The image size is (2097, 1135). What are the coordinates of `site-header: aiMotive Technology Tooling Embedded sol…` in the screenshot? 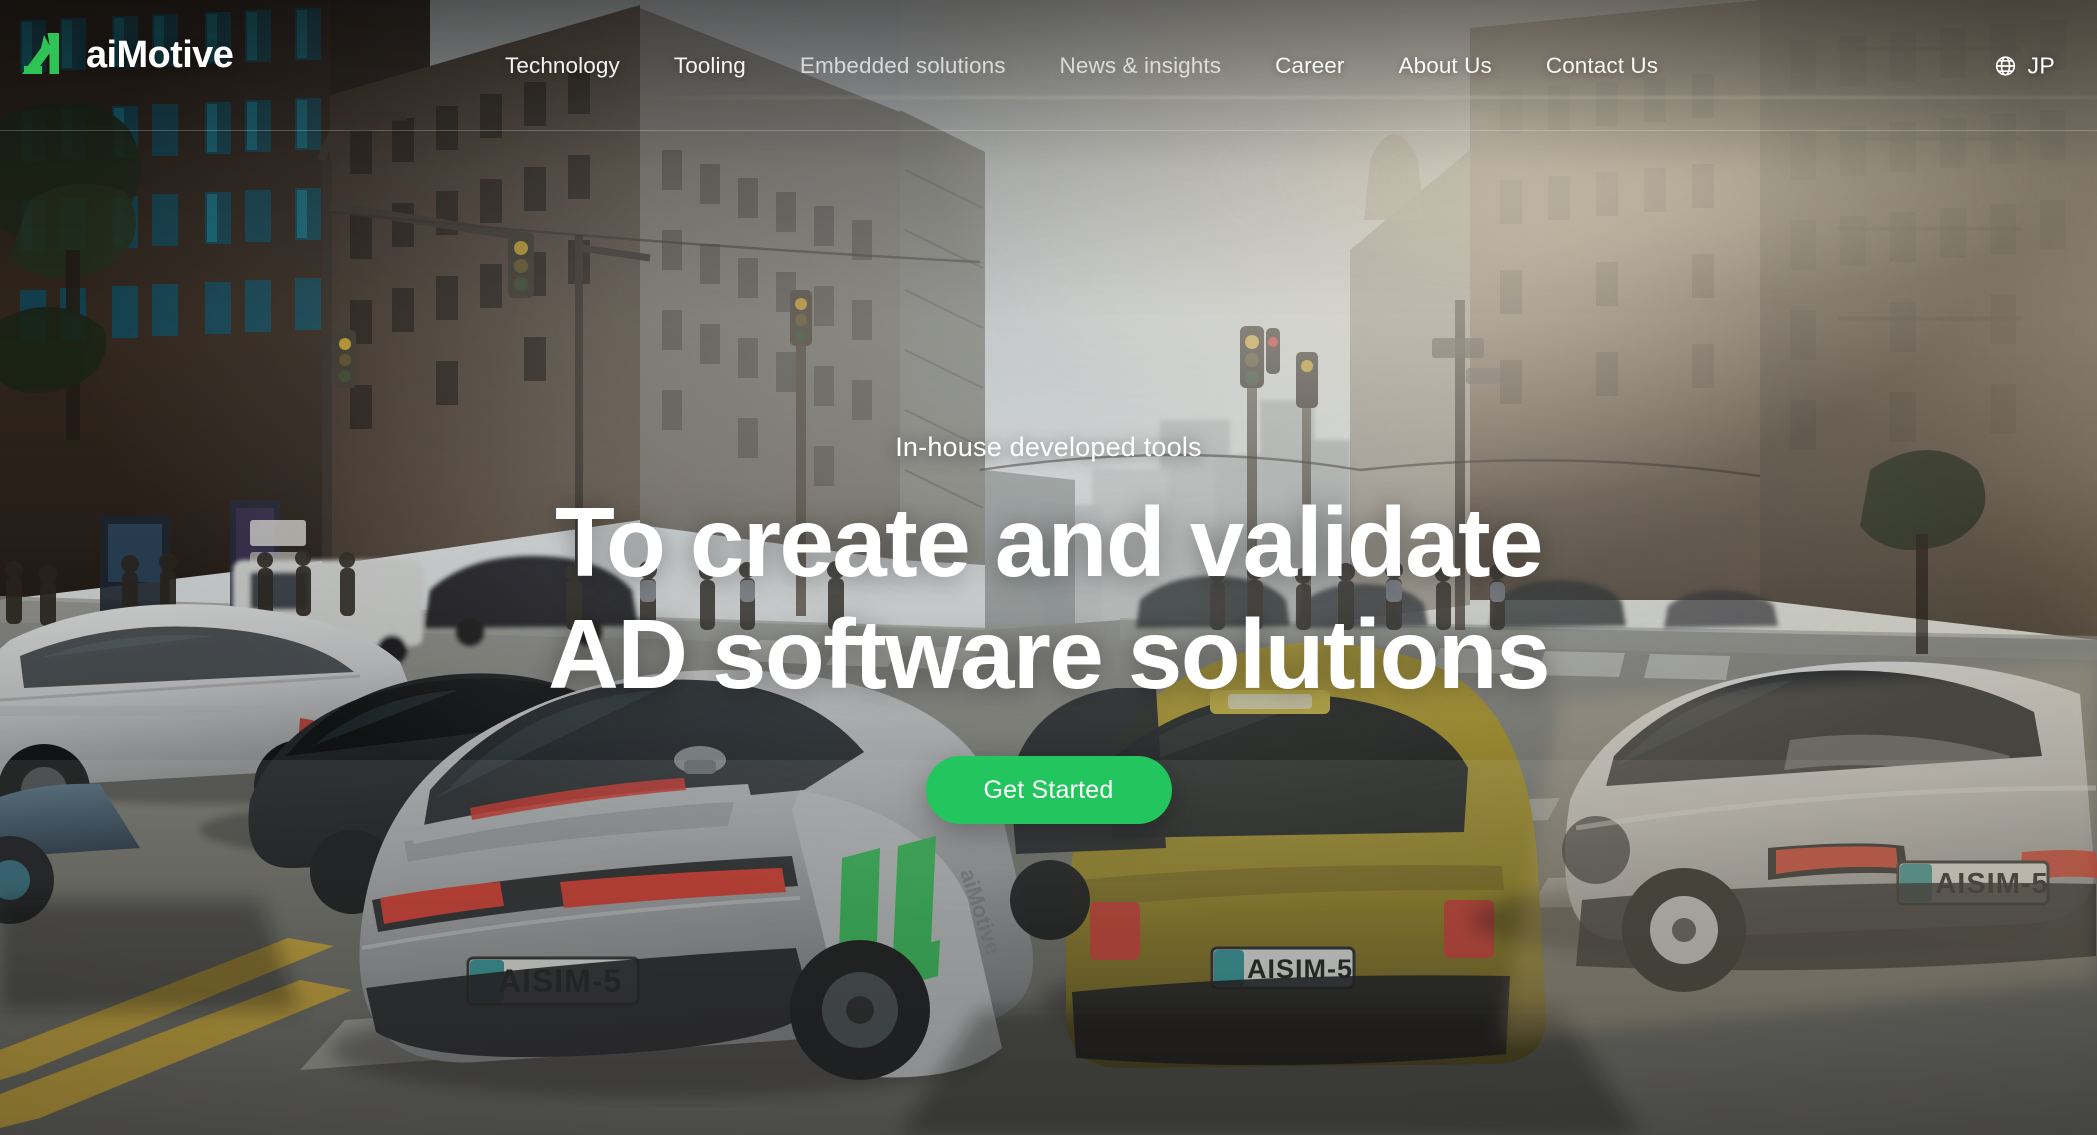 It's located at (1048, 65).